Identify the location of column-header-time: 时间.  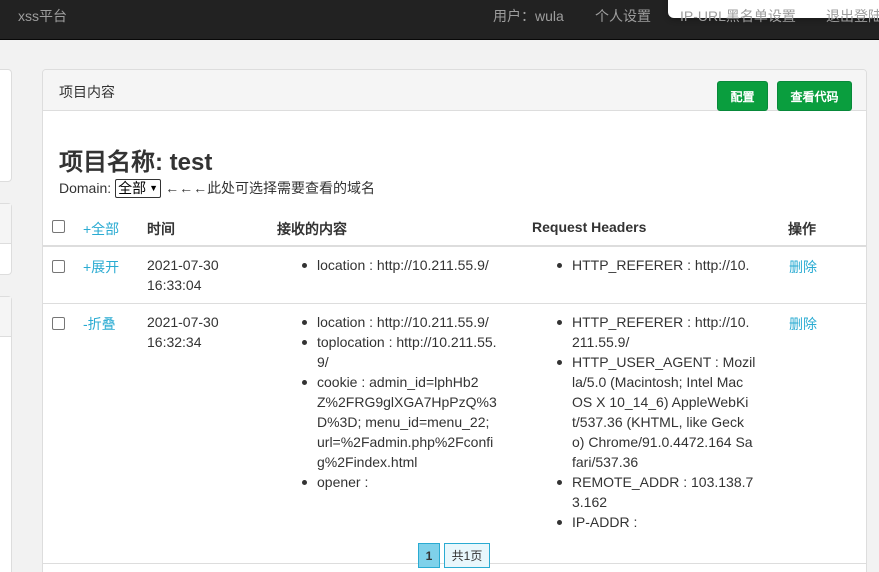
(161, 229).